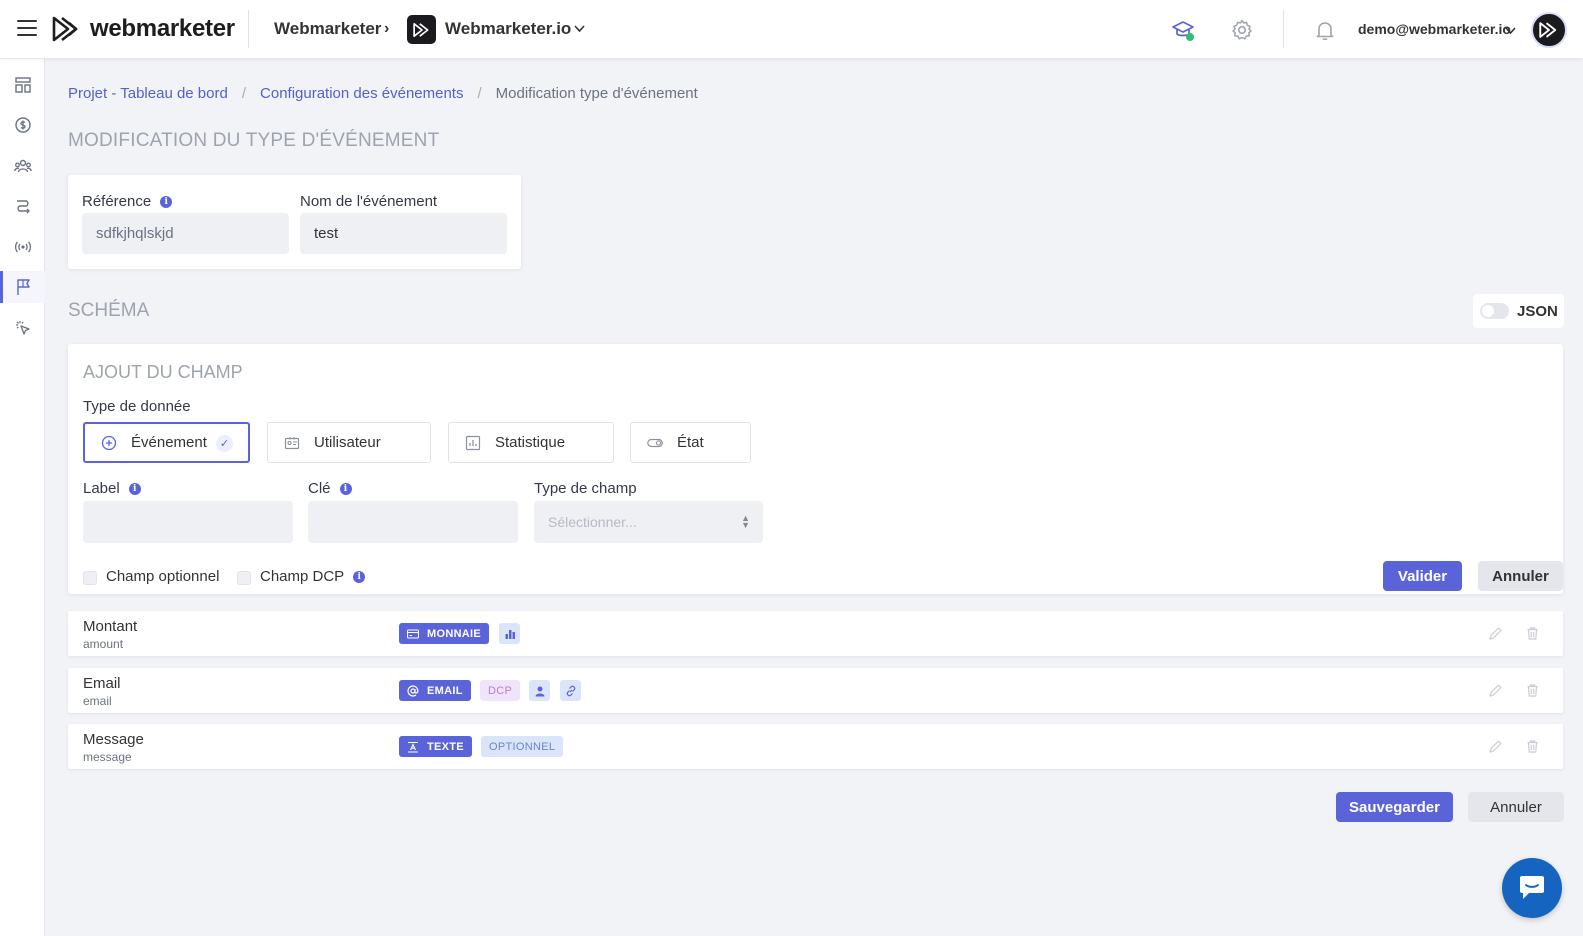  Describe the element at coordinates (103, 644) in the screenshot. I see `field-key: amount` at that location.